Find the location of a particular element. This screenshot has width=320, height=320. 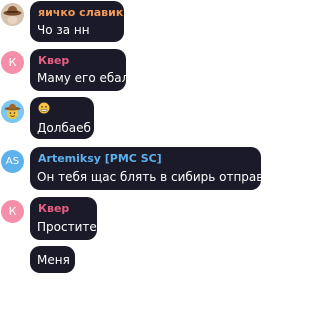

cowboy-hat-photo-icon is located at coordinates (12, 14).